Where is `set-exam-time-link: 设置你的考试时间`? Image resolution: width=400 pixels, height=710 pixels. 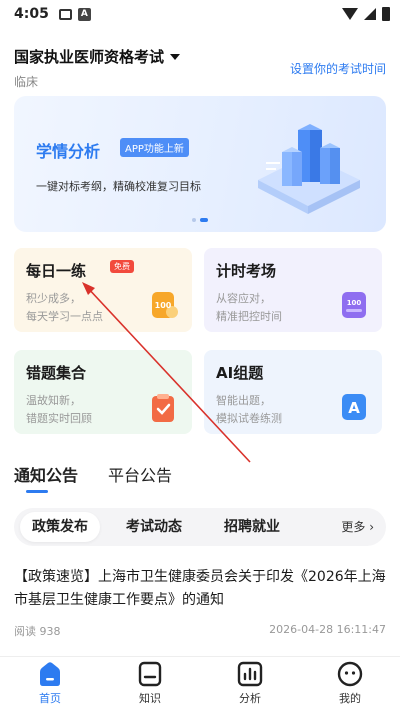
set-exam-time-link: 设置你的考试时间 is located at coordinates (338, 68).